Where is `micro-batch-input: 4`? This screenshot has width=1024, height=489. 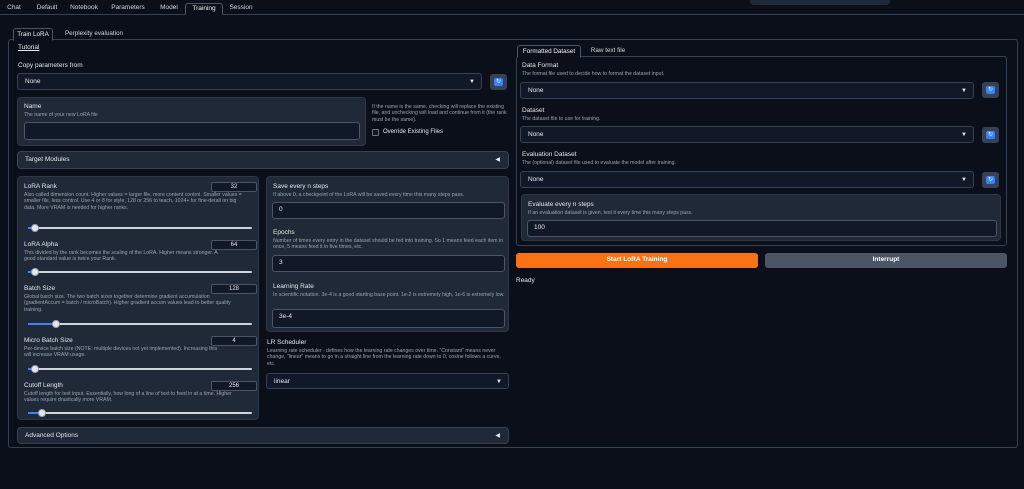
micro-batch-input: 4 is located at coordinates (234, 341).